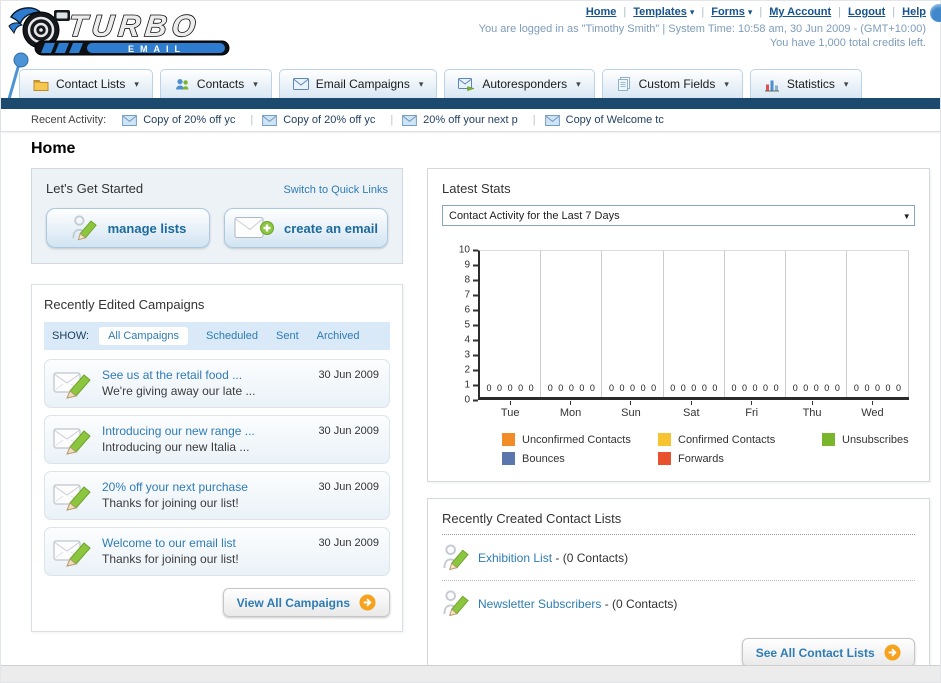 Image resolution: width=941 pixels, height=683 pixels. What do you see at coordinates (71, 336) in the screenshot?
I see `show-label: SHOW:` at bounding box center [71, 336].